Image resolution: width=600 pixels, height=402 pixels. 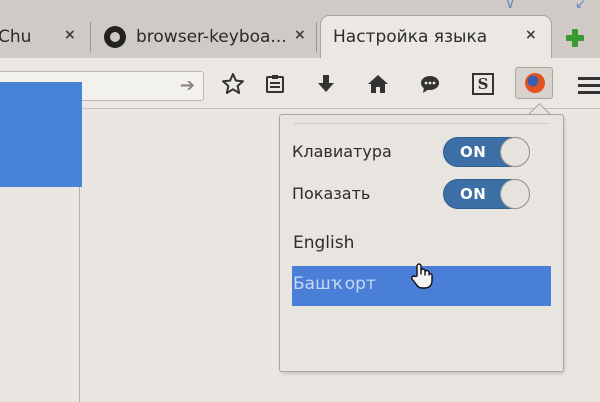 I want to click on language-label: English, so click(x=324, y=243).